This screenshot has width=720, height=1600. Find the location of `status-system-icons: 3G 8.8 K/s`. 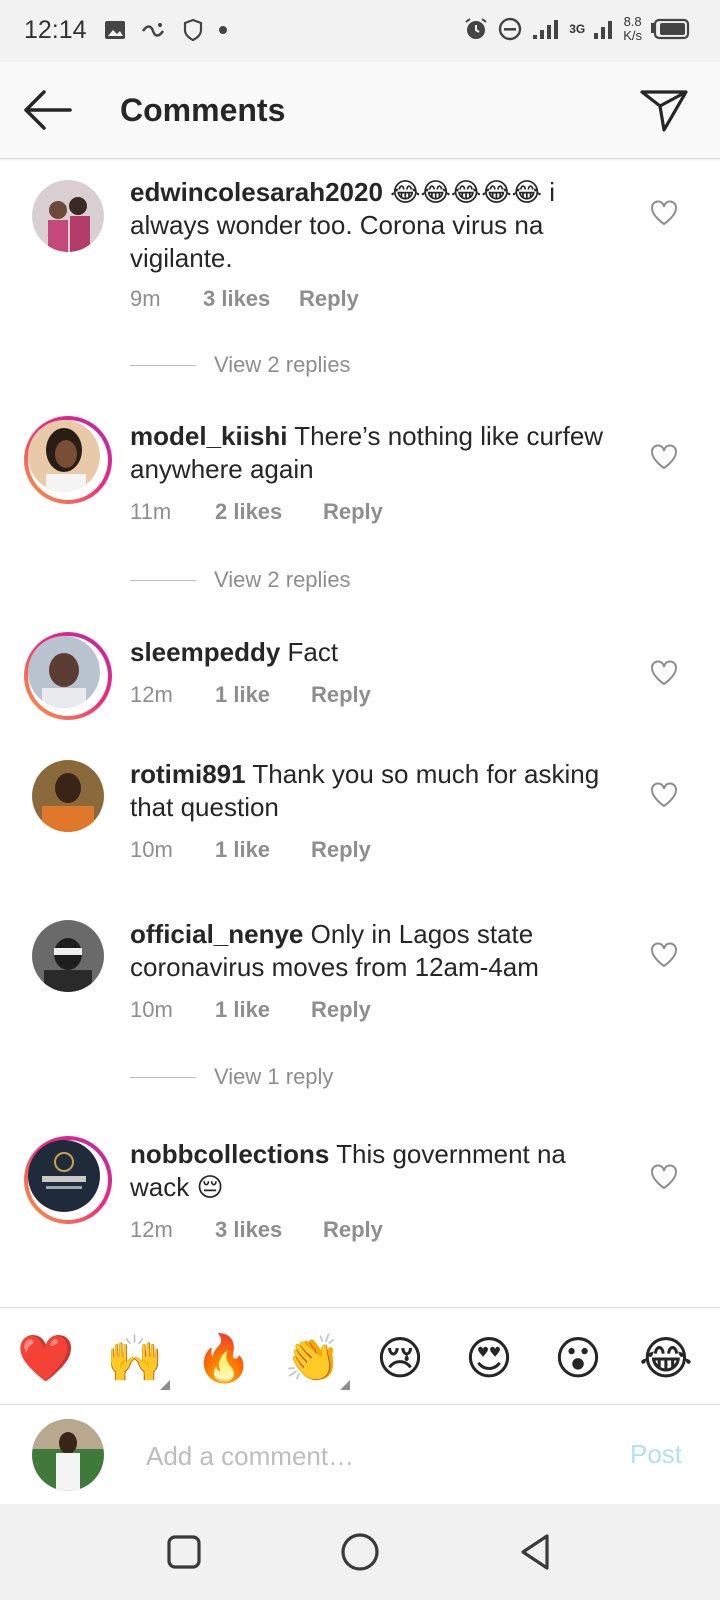

status-system-icons: 3G 8.8 K/s is located at coordinates (576, 29).